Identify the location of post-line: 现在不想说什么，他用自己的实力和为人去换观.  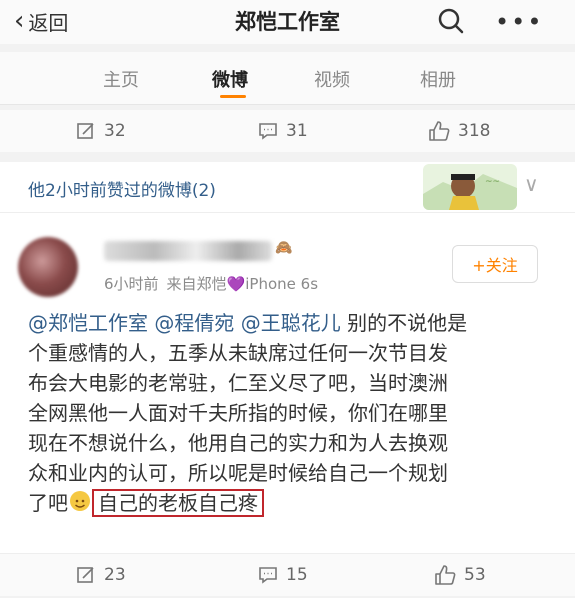
(238, 443).